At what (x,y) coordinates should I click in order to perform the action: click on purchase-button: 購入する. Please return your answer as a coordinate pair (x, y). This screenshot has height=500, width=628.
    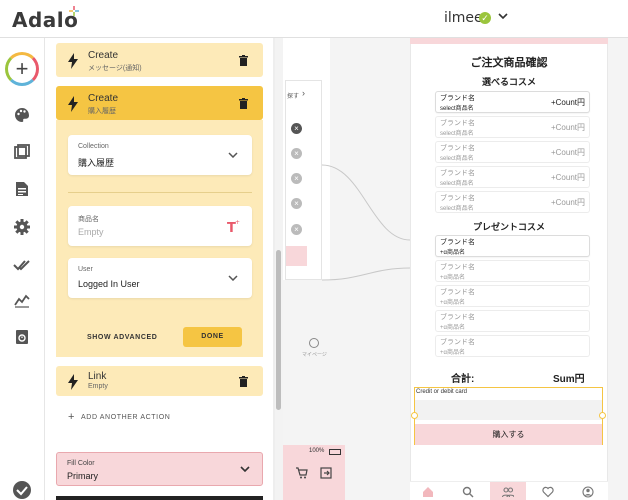
    Looking at the image, I should click on (508, 434).